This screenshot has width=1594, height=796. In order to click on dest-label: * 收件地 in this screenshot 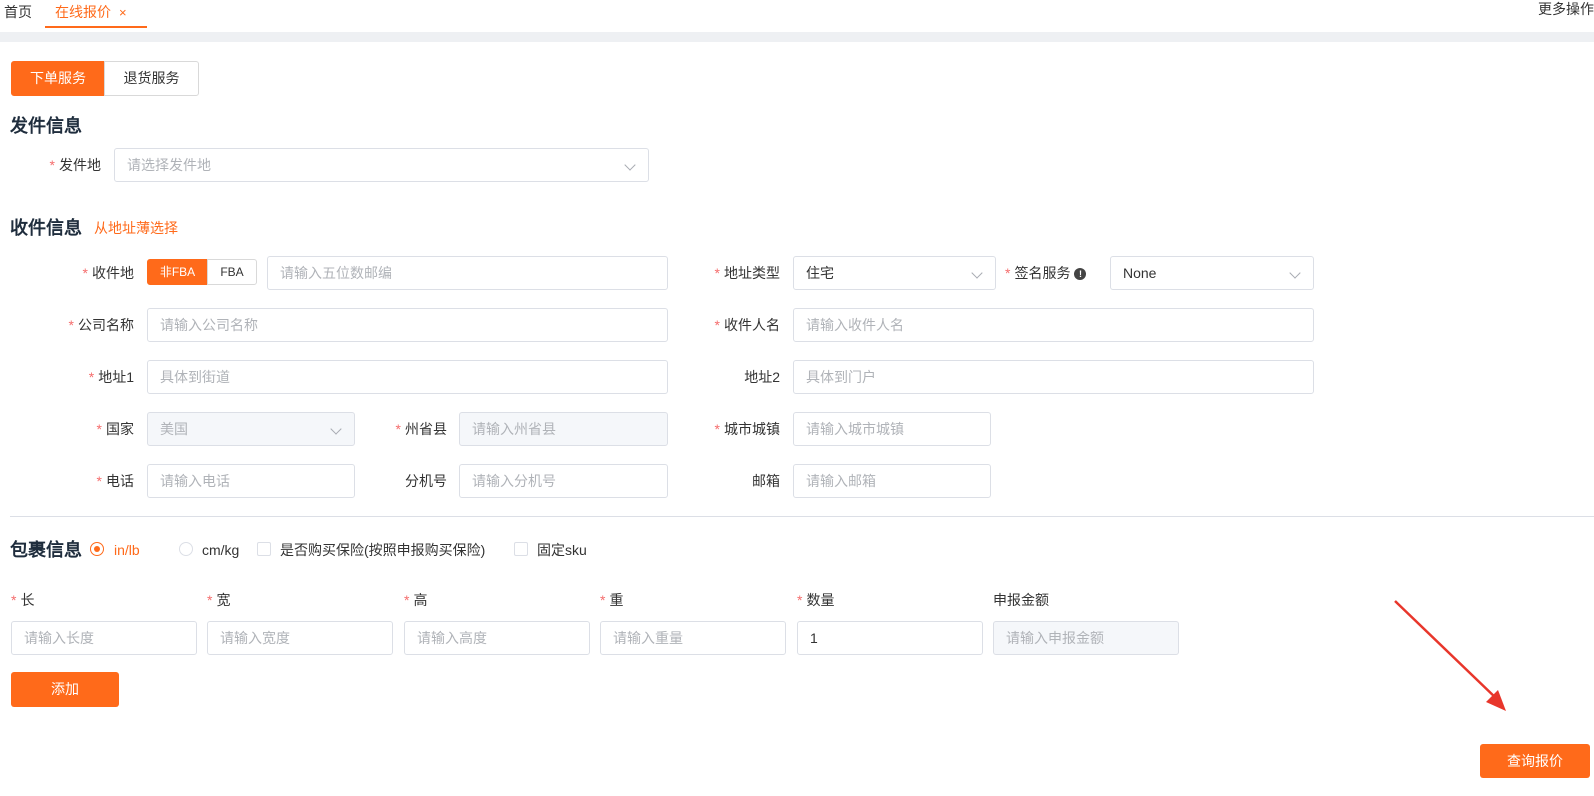, I will do `click(87, 273)`.